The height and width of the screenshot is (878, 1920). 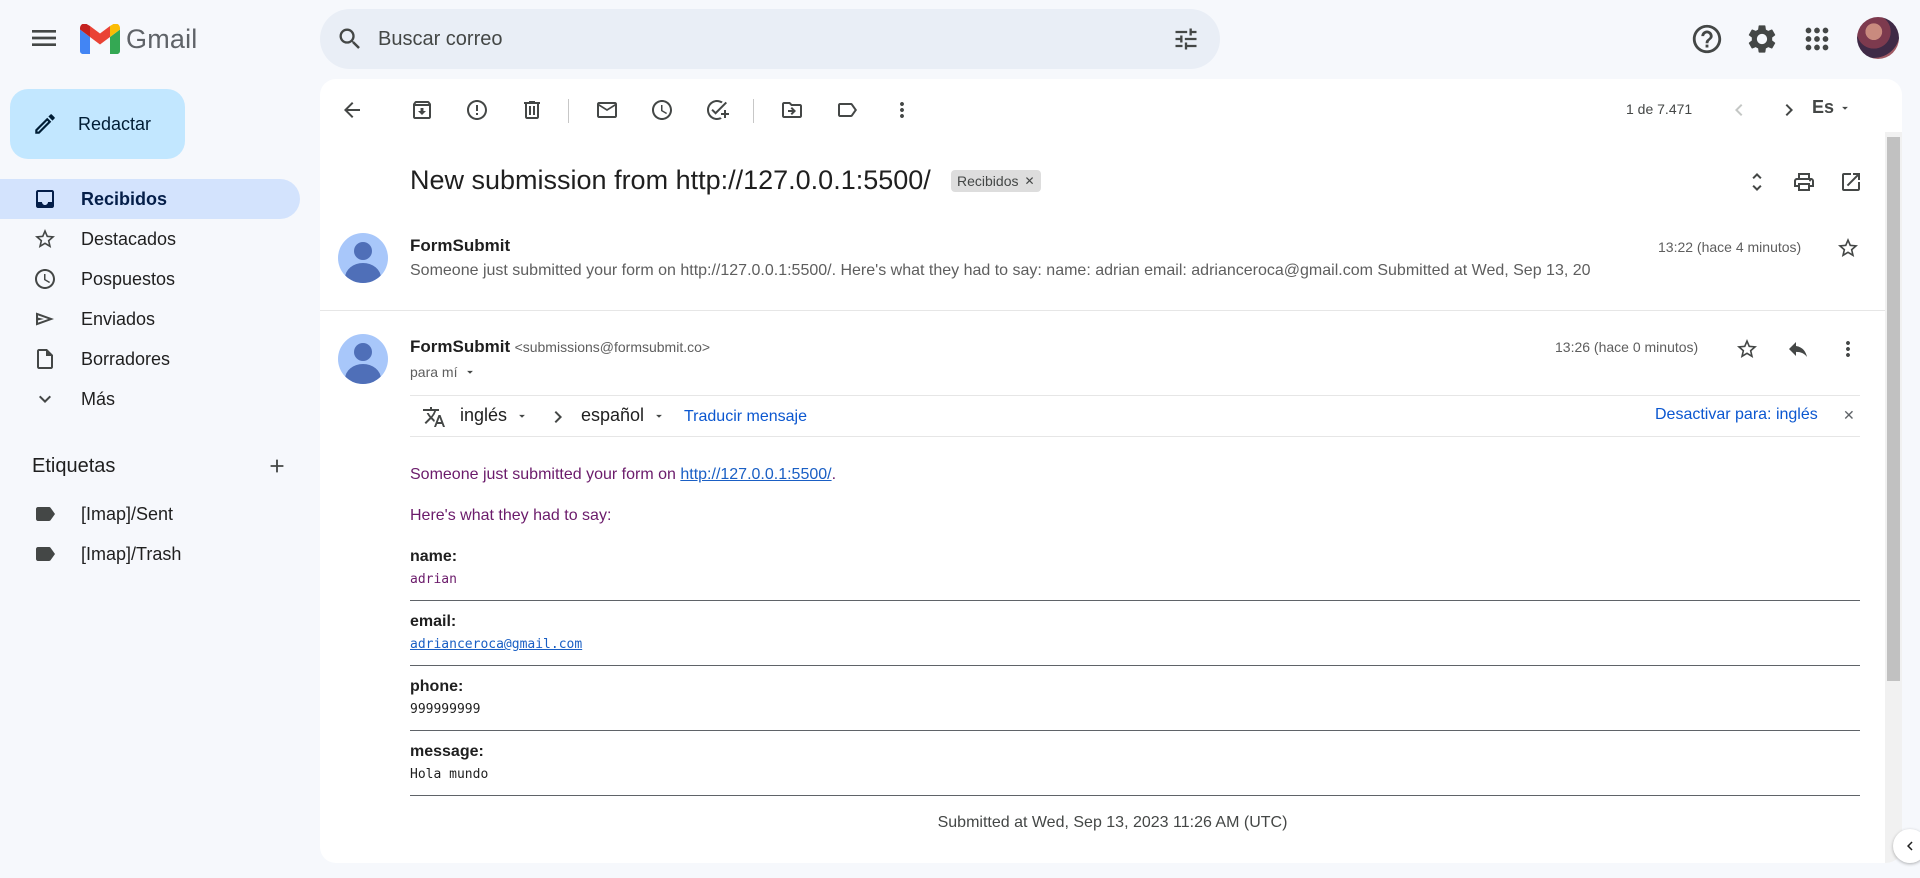 What do you see at coordinates (449, 774) in the screenshot?
I see `field-message-value: Hola mundo` at bounding box center [449, 774].